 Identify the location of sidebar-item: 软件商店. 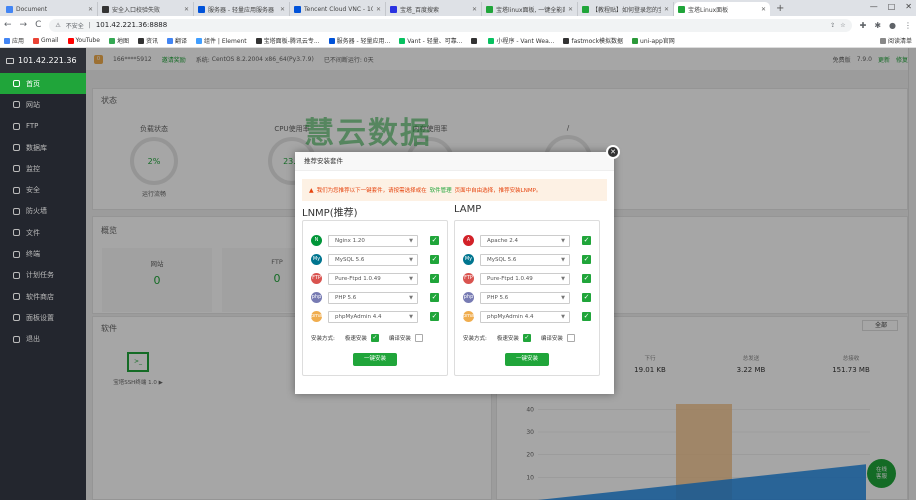
(43, 296).